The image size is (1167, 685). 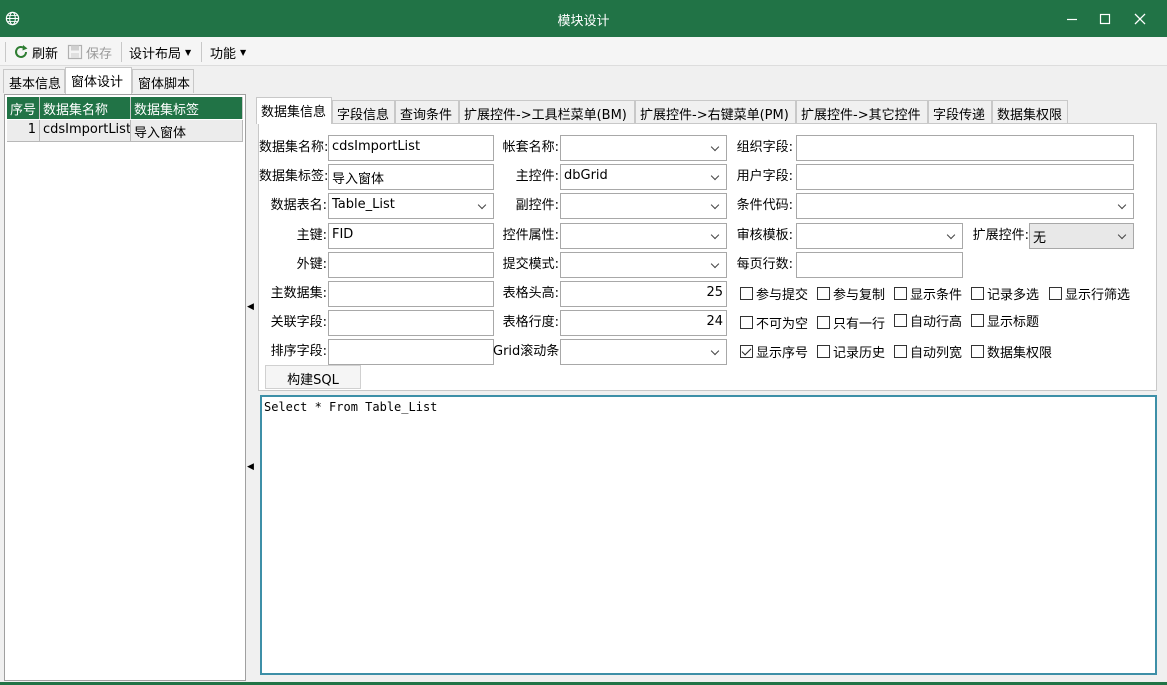 What do you see at coordinates (1081, 236) in the screenshot?
I see `ext-control-select: 无` at bounding box center [1081, 236].